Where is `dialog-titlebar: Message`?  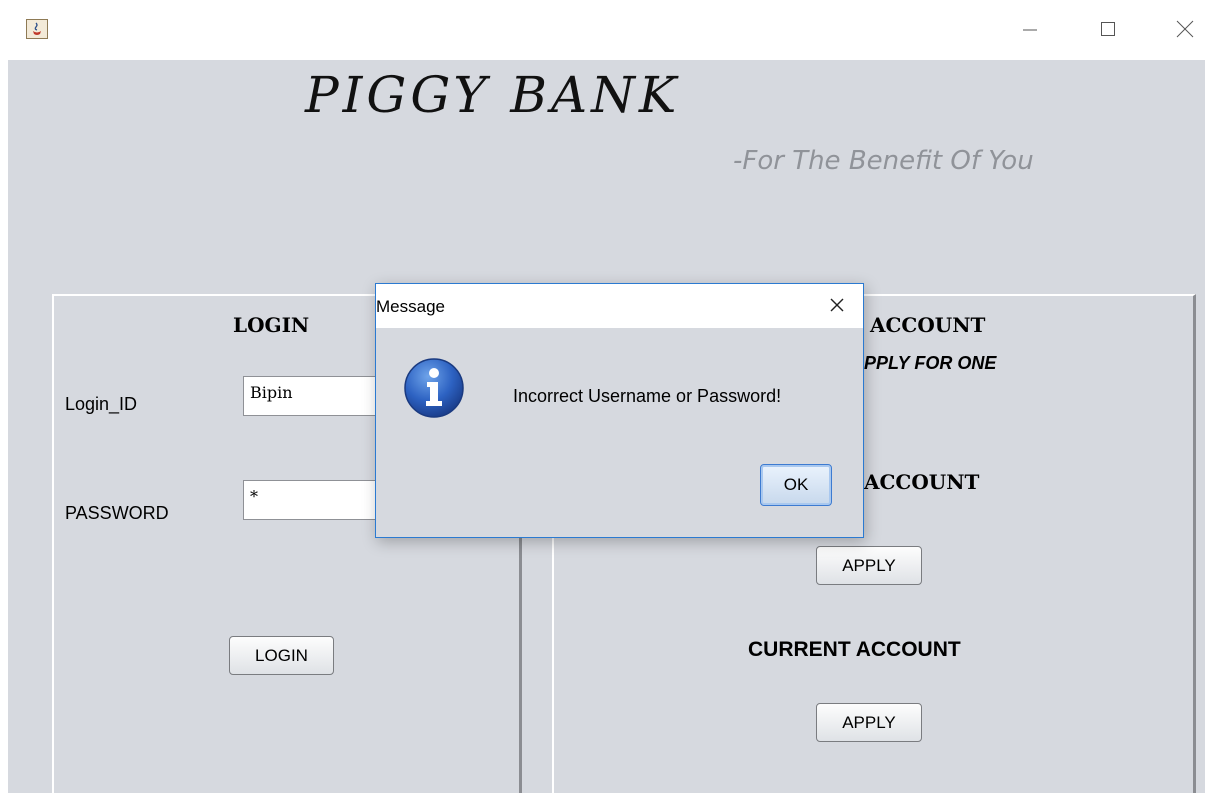 dialog-titlebar: Message is located at coordinates (619, 306).